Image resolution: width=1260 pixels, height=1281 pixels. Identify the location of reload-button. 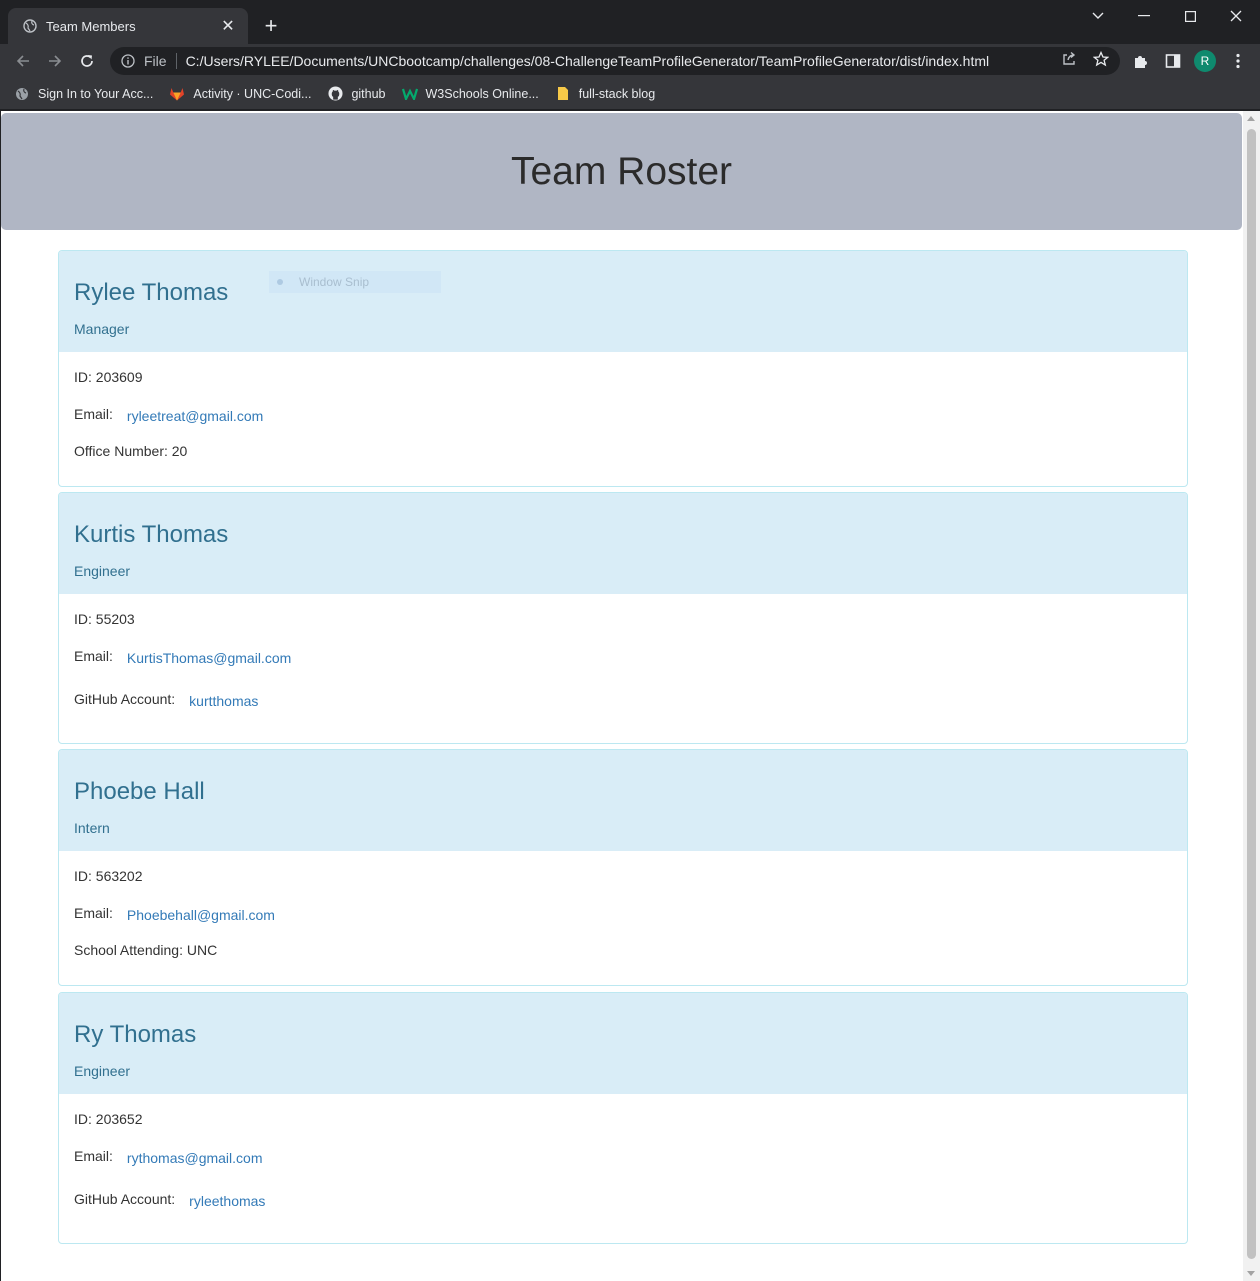
(87, 61).